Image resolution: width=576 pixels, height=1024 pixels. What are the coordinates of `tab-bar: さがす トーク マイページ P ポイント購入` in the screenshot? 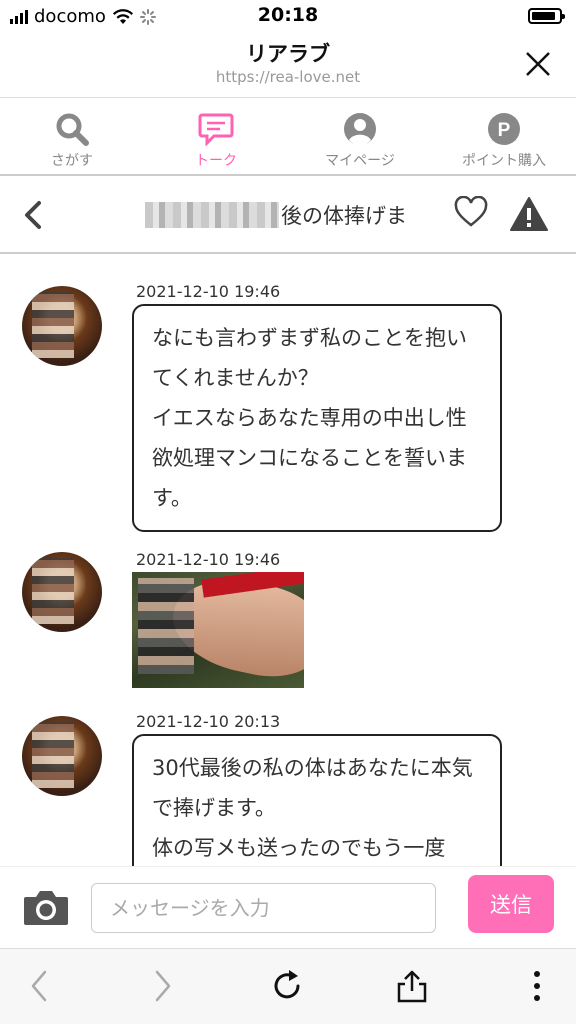 It's located at (288, 137).